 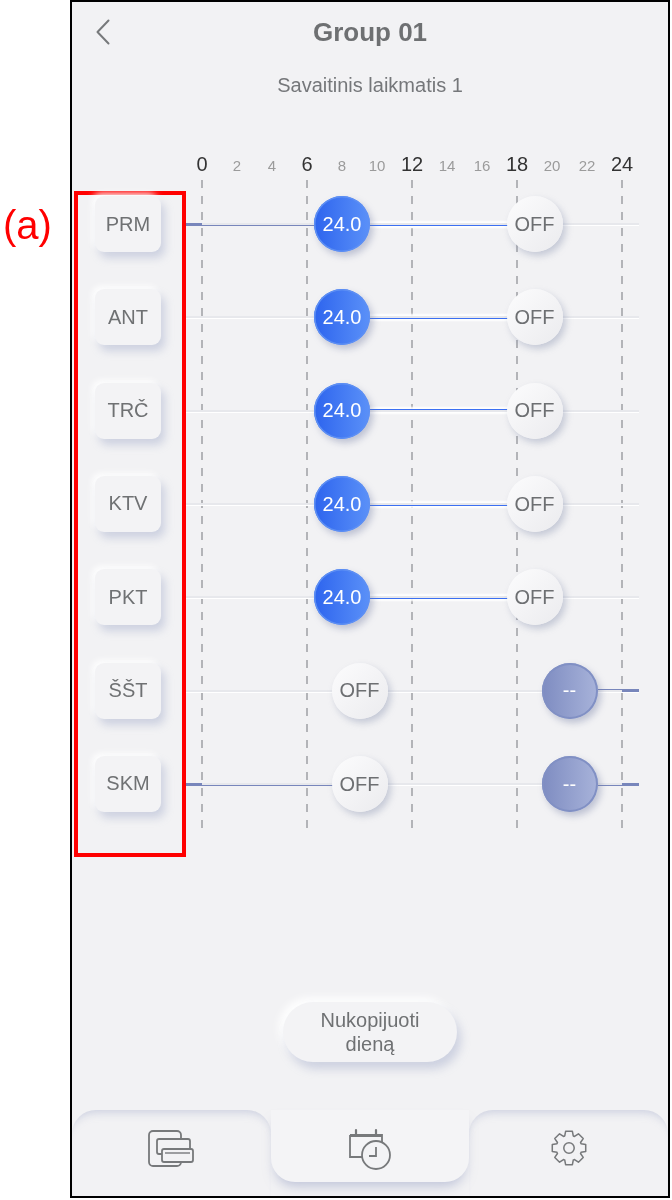 What do you see at coordinates (128, 317) in the screenshot?
I see `day-button: ANT` at bounding box center [128, 317].